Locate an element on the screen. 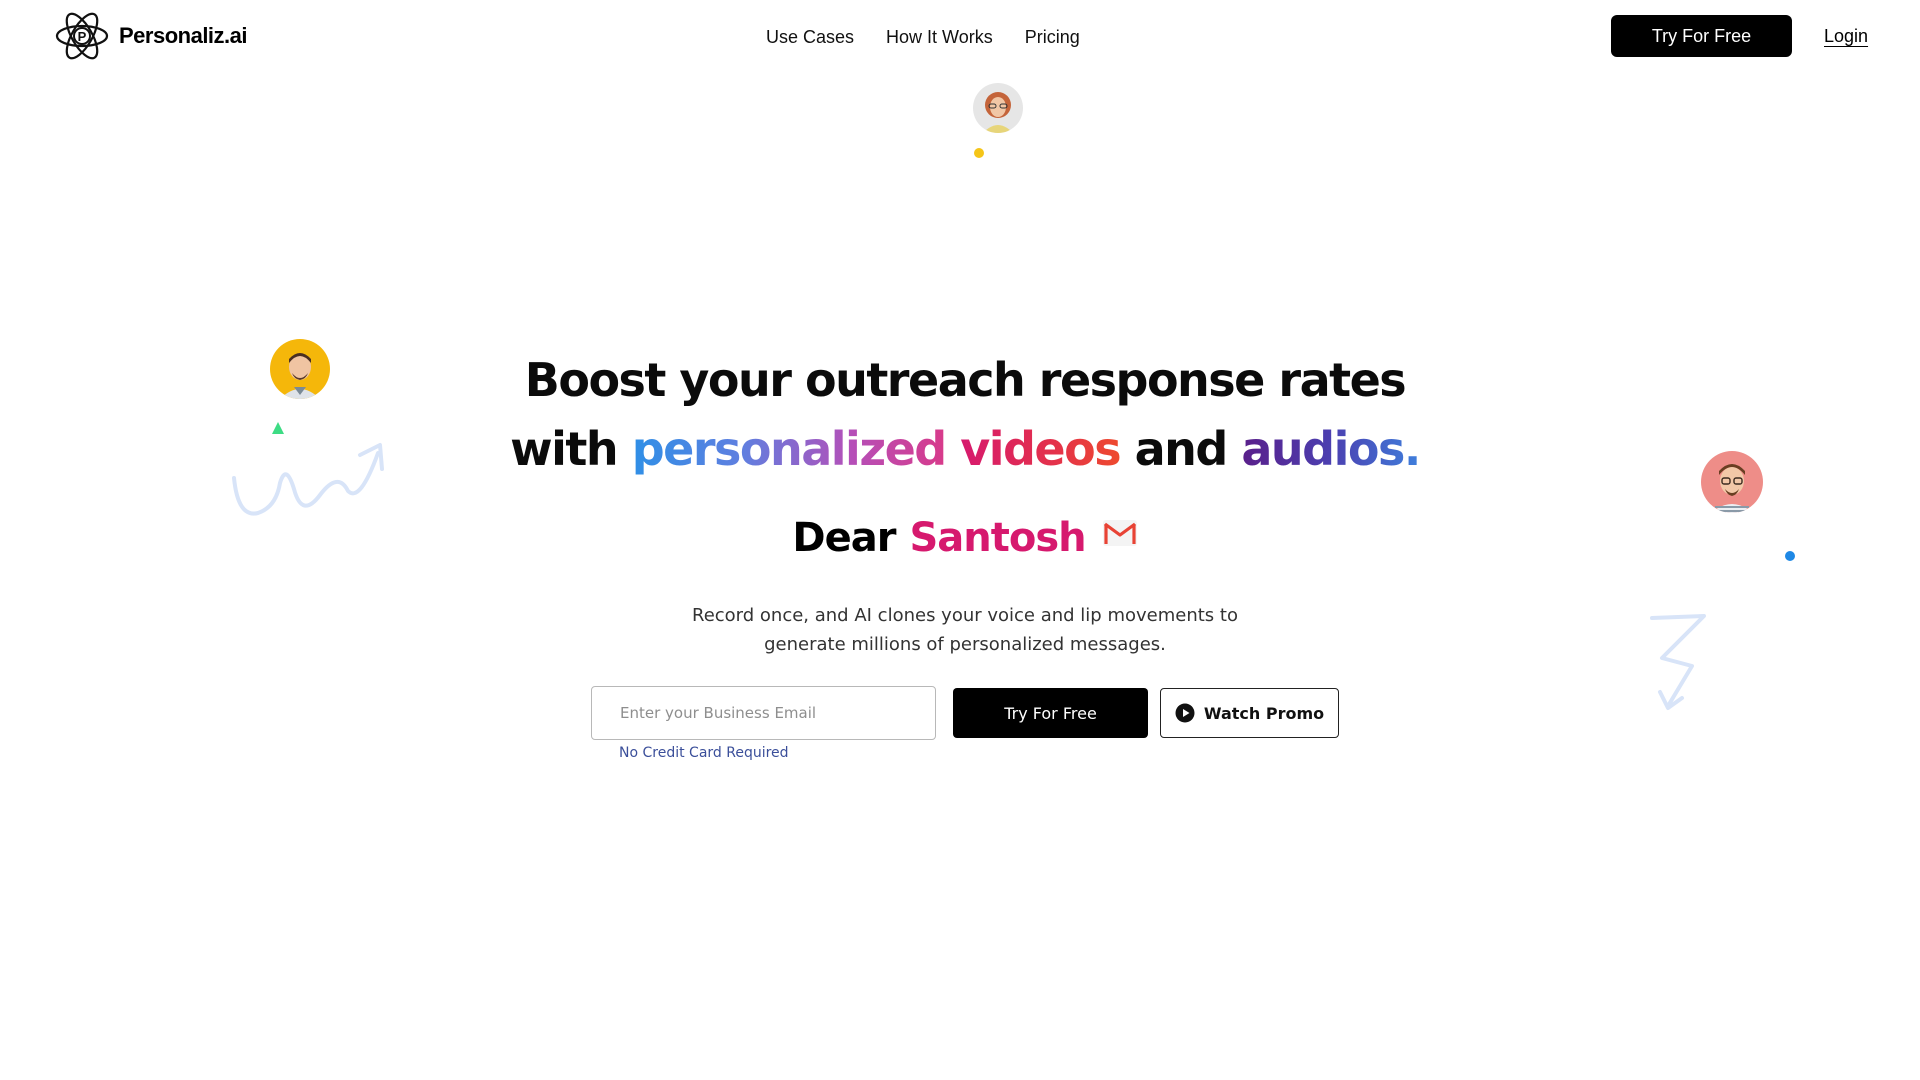  hero-title-audios: audios. is located at coordinates (1331, 449).